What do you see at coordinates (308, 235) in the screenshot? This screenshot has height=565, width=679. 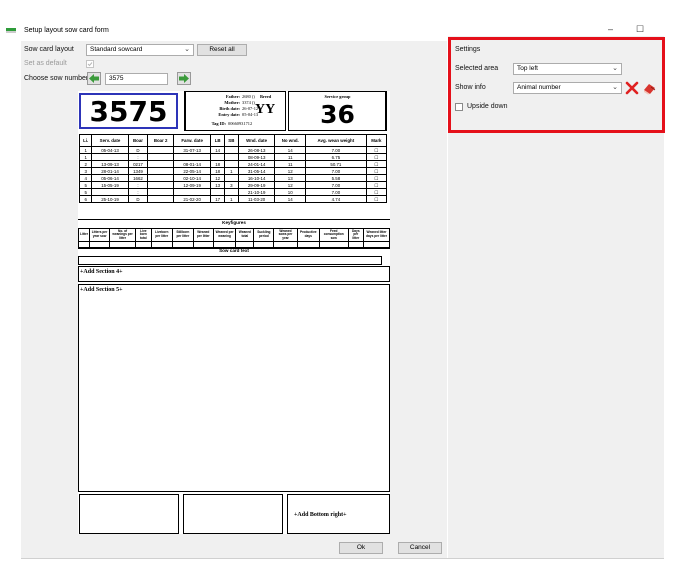 I see `keyfigures-col-header: Productive days` at bounding box center [308, 235].